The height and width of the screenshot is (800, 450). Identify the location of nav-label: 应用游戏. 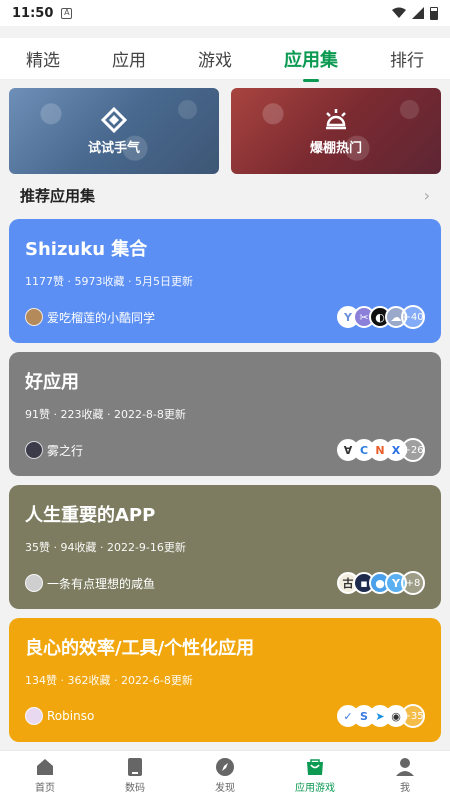
(315, 788).